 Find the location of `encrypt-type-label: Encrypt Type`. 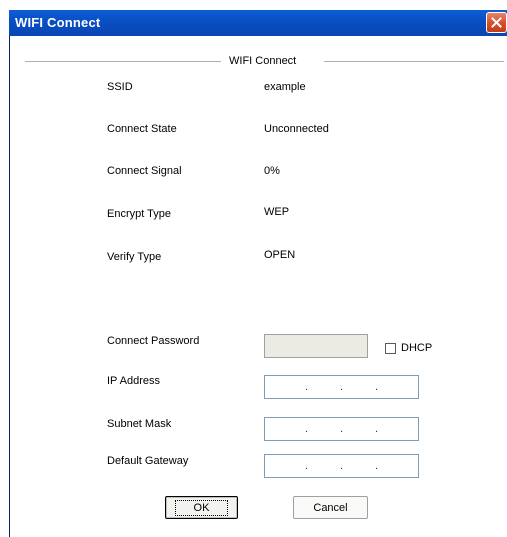

encrypt-type-label: Encrypt Type is located at coordinates (139, 214).